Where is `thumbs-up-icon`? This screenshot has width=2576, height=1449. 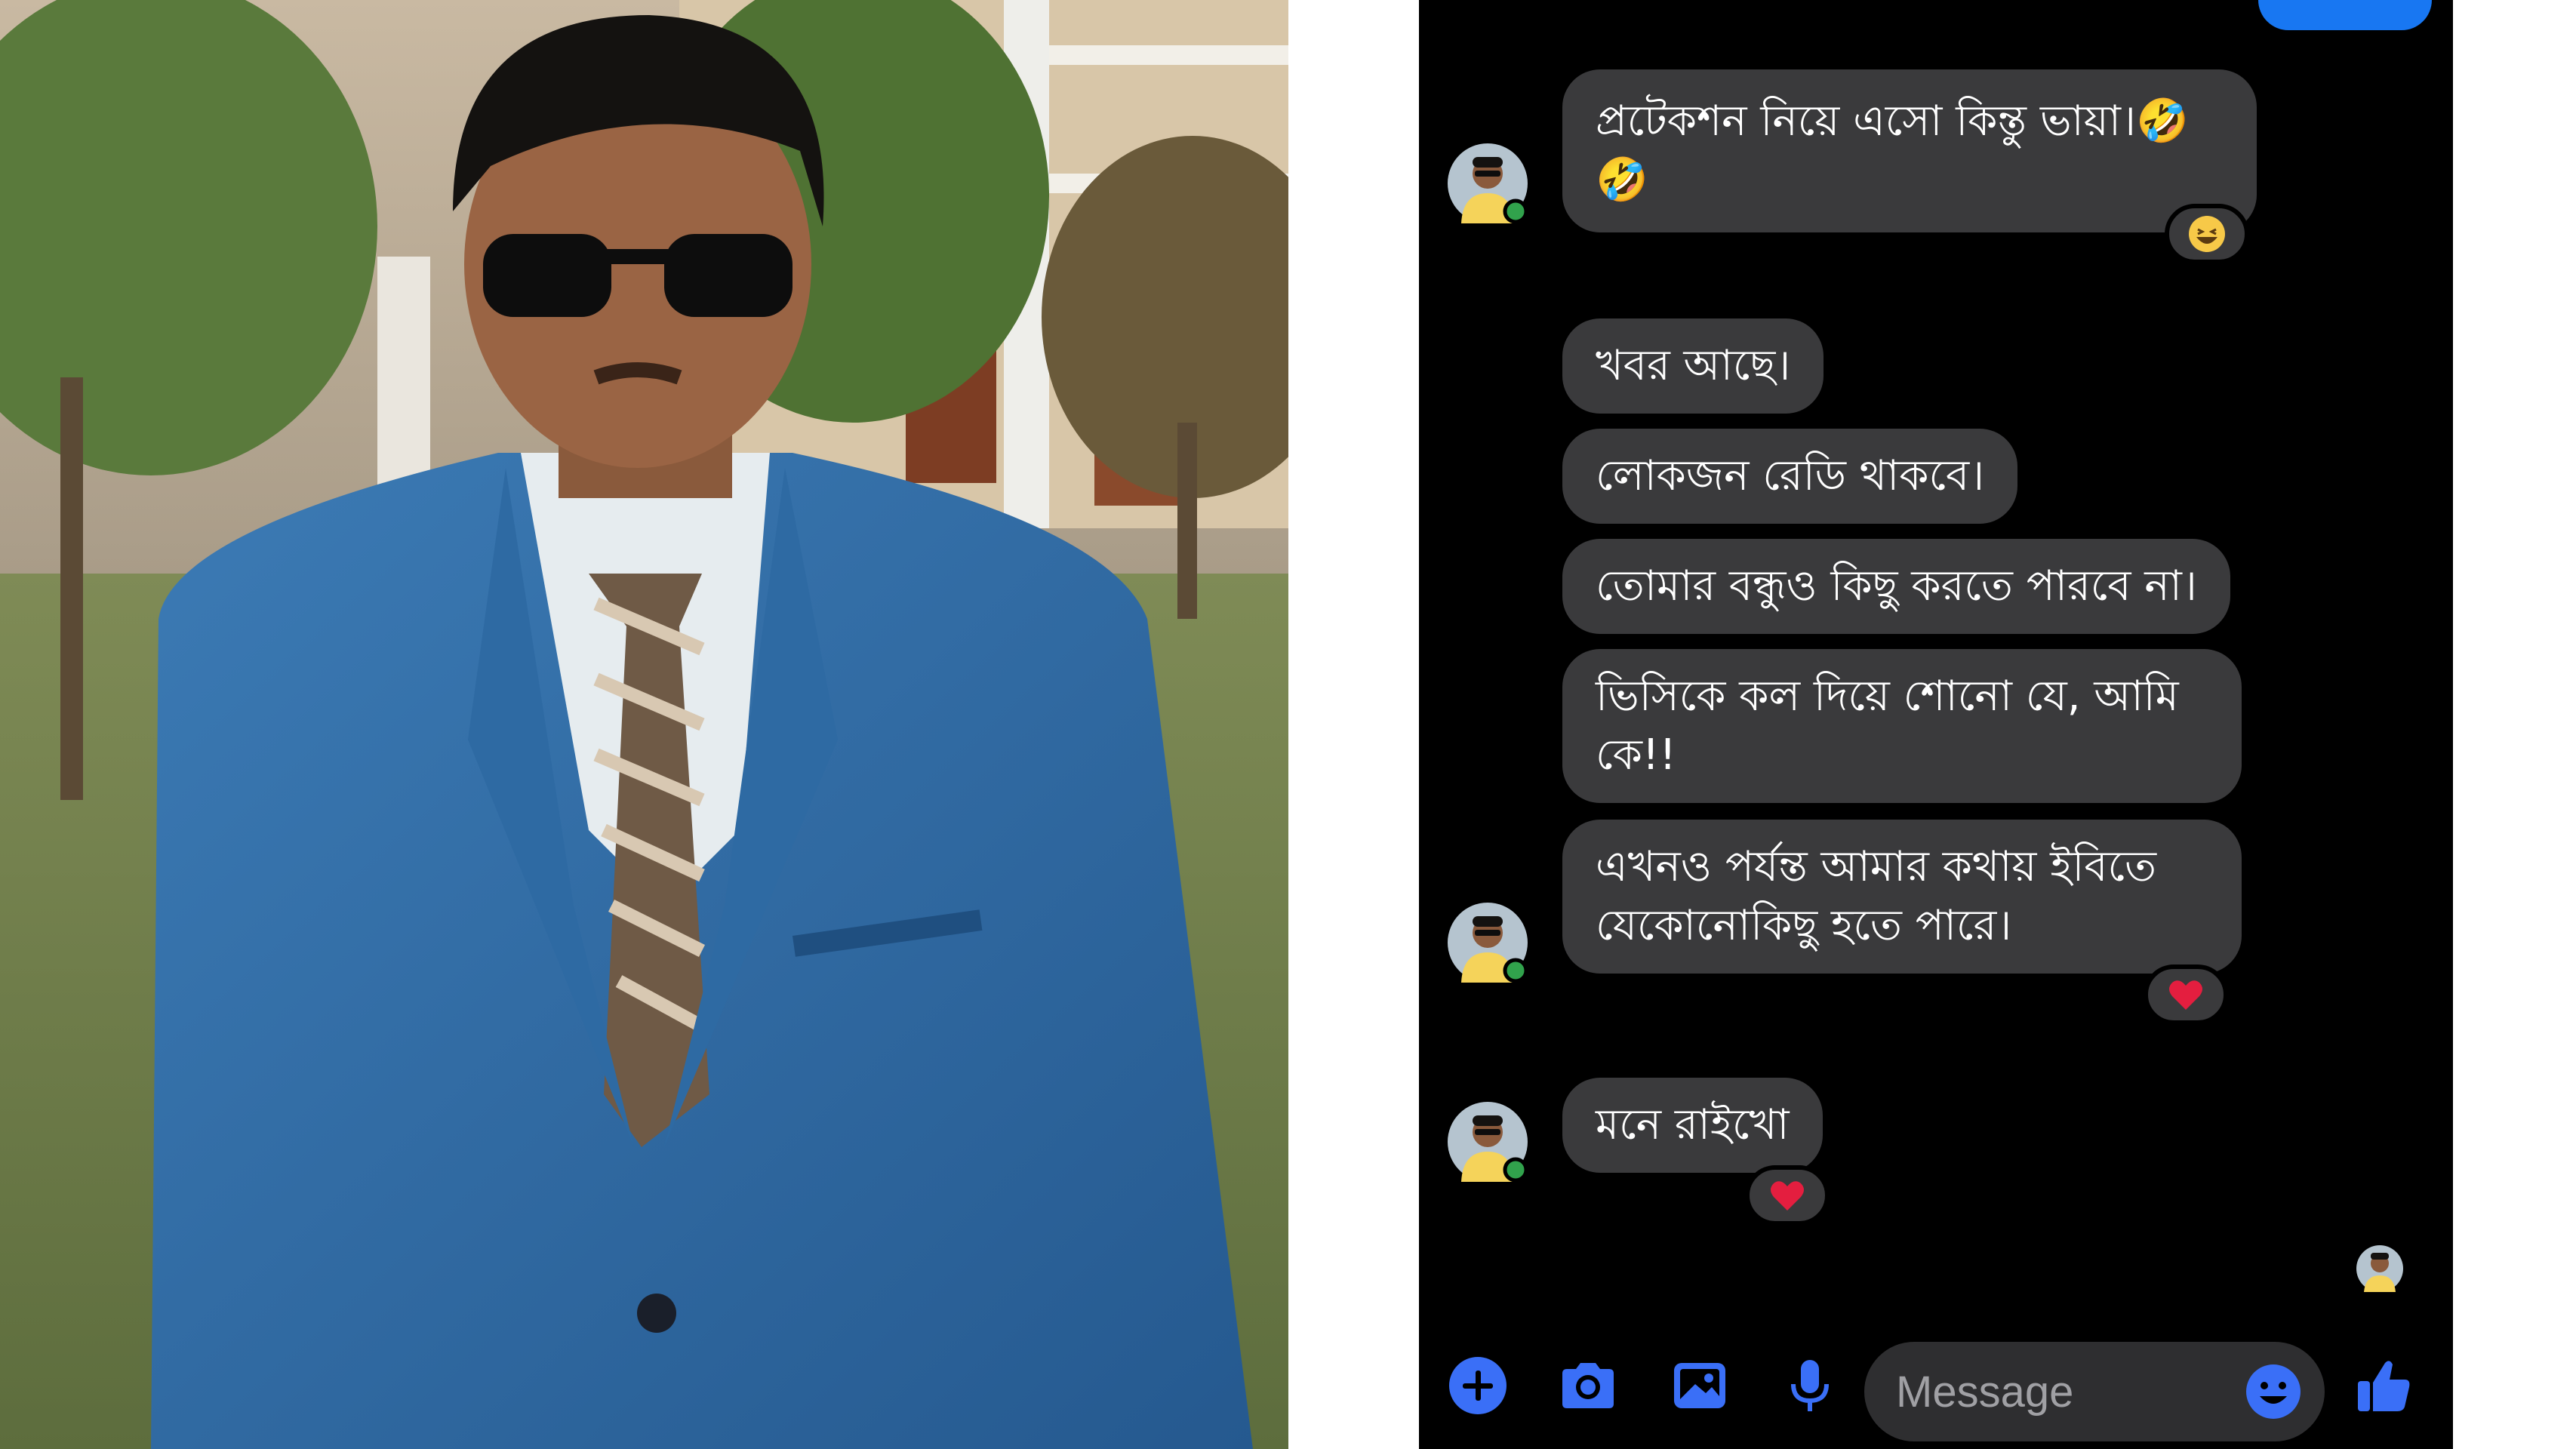
thumbs-up-icon is located at coordinates (2384, 1386).